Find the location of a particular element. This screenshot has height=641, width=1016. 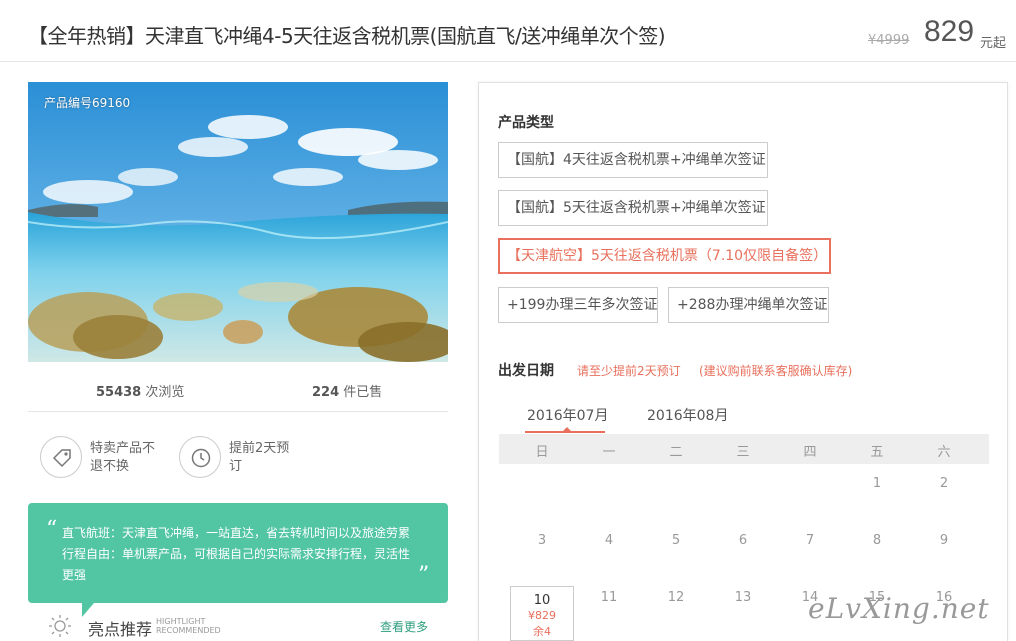

tag-icon-wrap is located at coordinates (61, 457).